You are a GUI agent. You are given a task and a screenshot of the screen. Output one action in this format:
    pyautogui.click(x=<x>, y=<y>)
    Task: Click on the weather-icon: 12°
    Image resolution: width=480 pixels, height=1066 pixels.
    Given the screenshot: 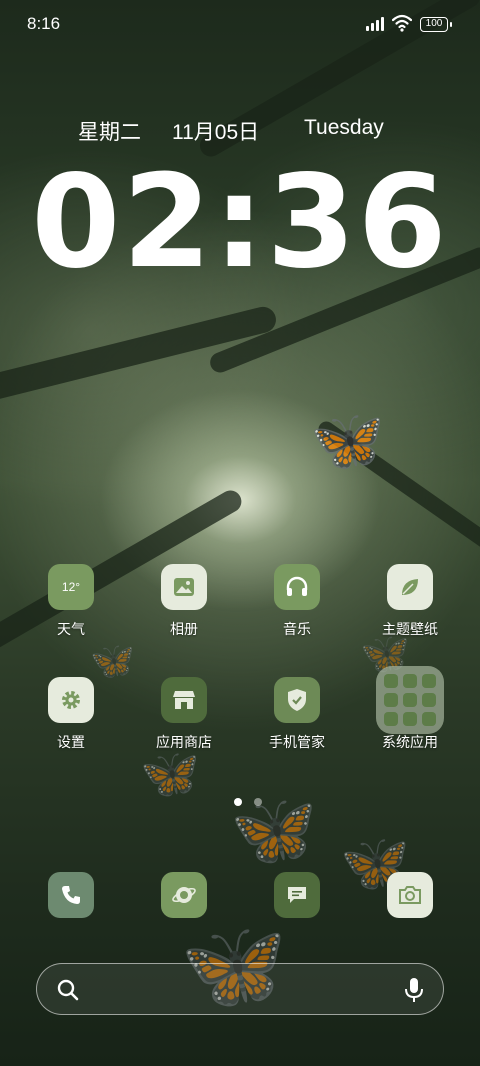 What is the action you would take?
    pyautogui.click(x=71, y=587)
    